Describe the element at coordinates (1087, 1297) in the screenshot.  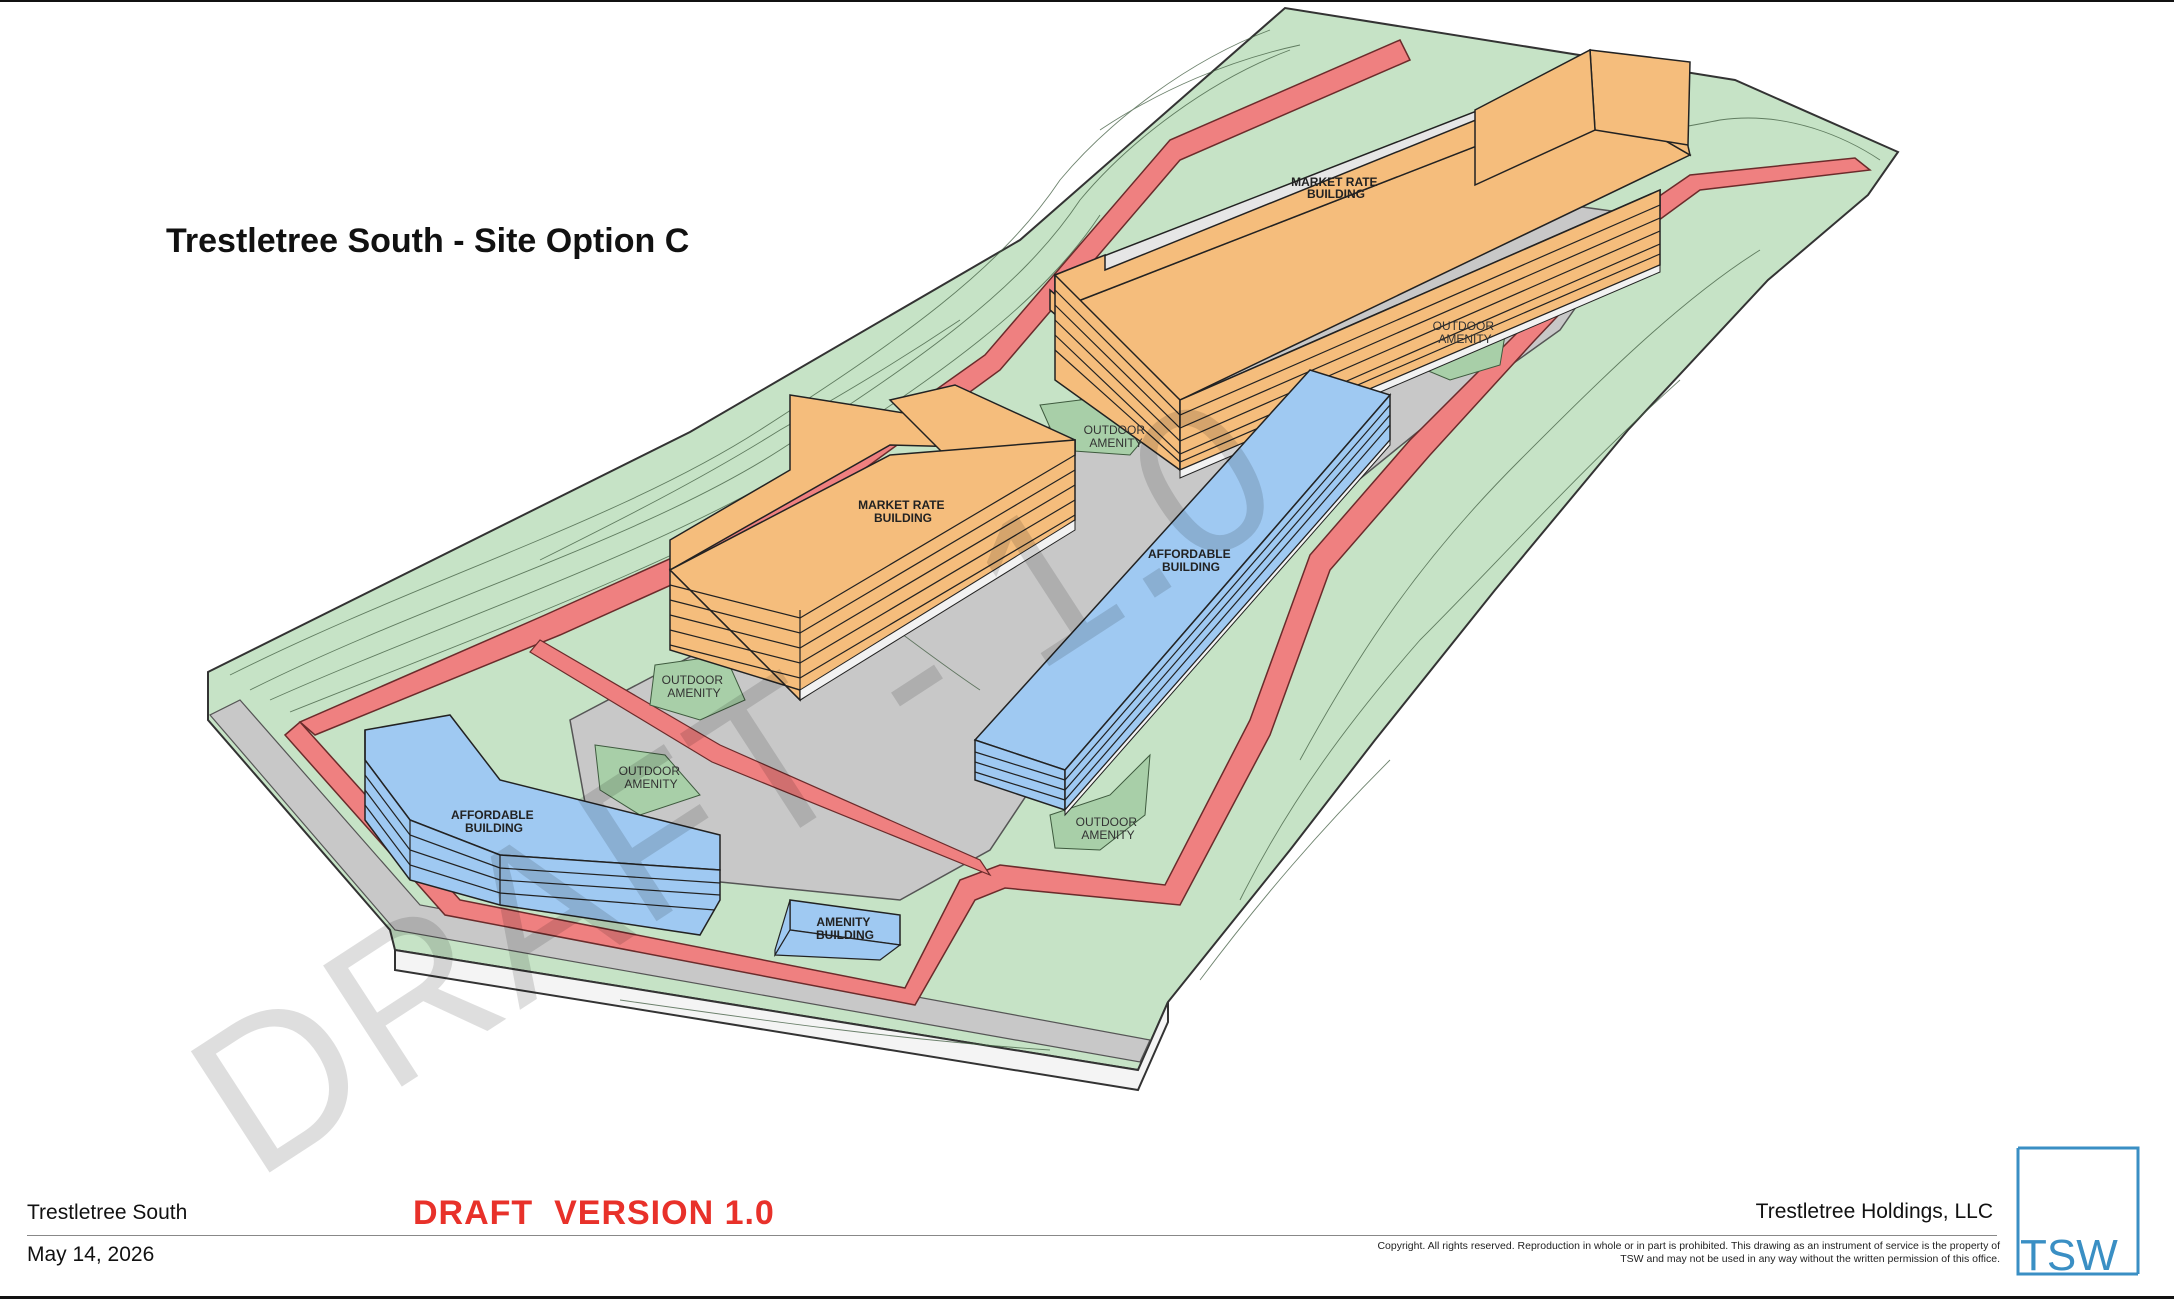
I see `bottom-border` at that location.